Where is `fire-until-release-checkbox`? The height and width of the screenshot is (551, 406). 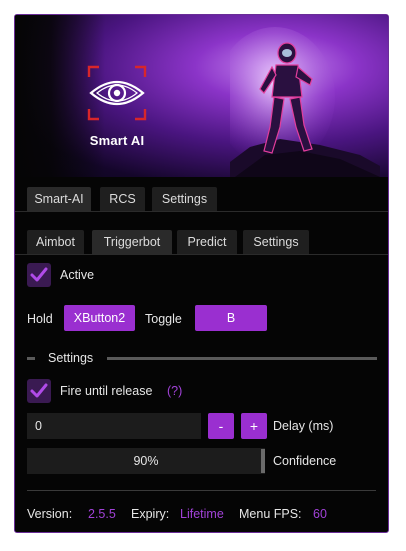 fire-until-release-checkbox is located at coordinates (39, 391).